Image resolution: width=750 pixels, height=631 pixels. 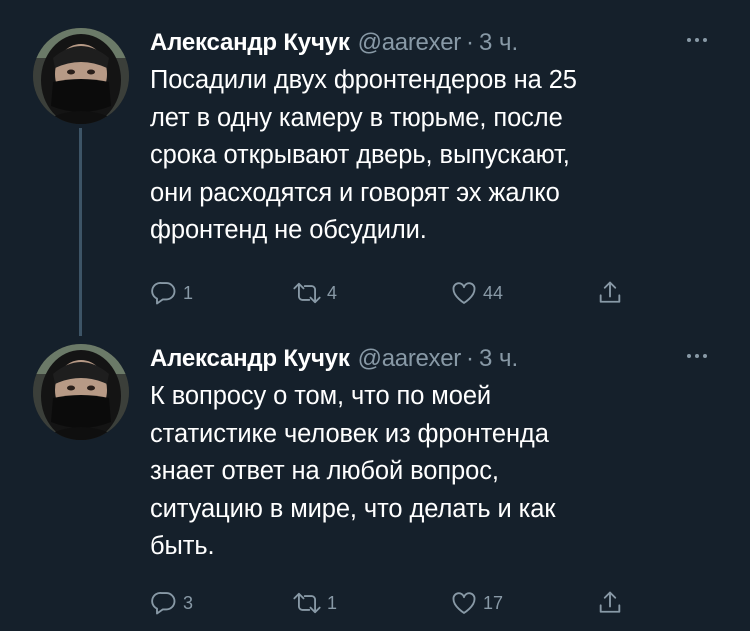 I want to click on retweet-count: 1, so click(x=332, y=602).